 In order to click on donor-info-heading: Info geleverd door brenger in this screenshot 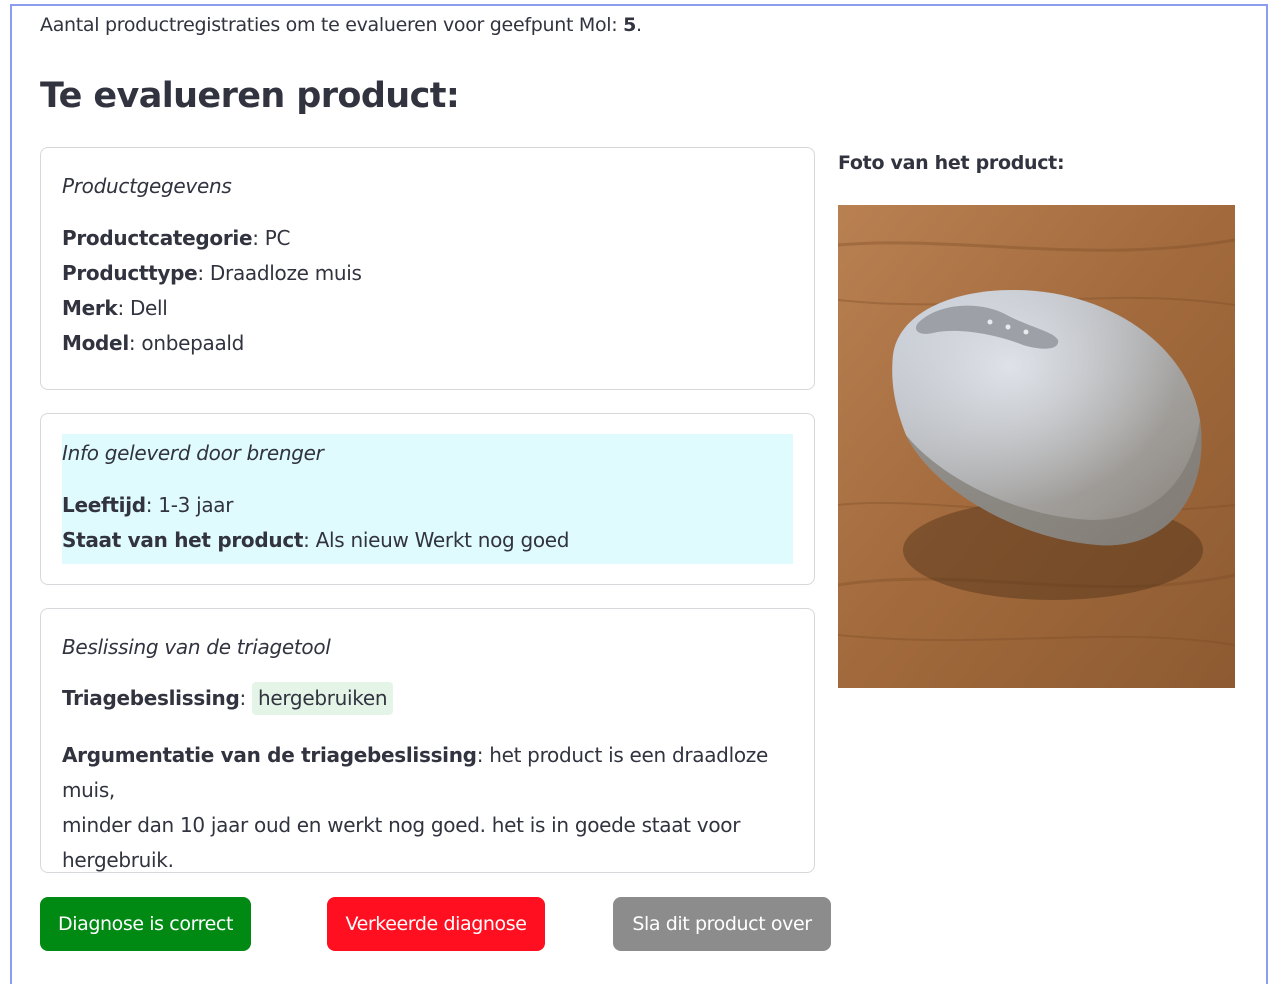, I will do `click(193, 453)`.